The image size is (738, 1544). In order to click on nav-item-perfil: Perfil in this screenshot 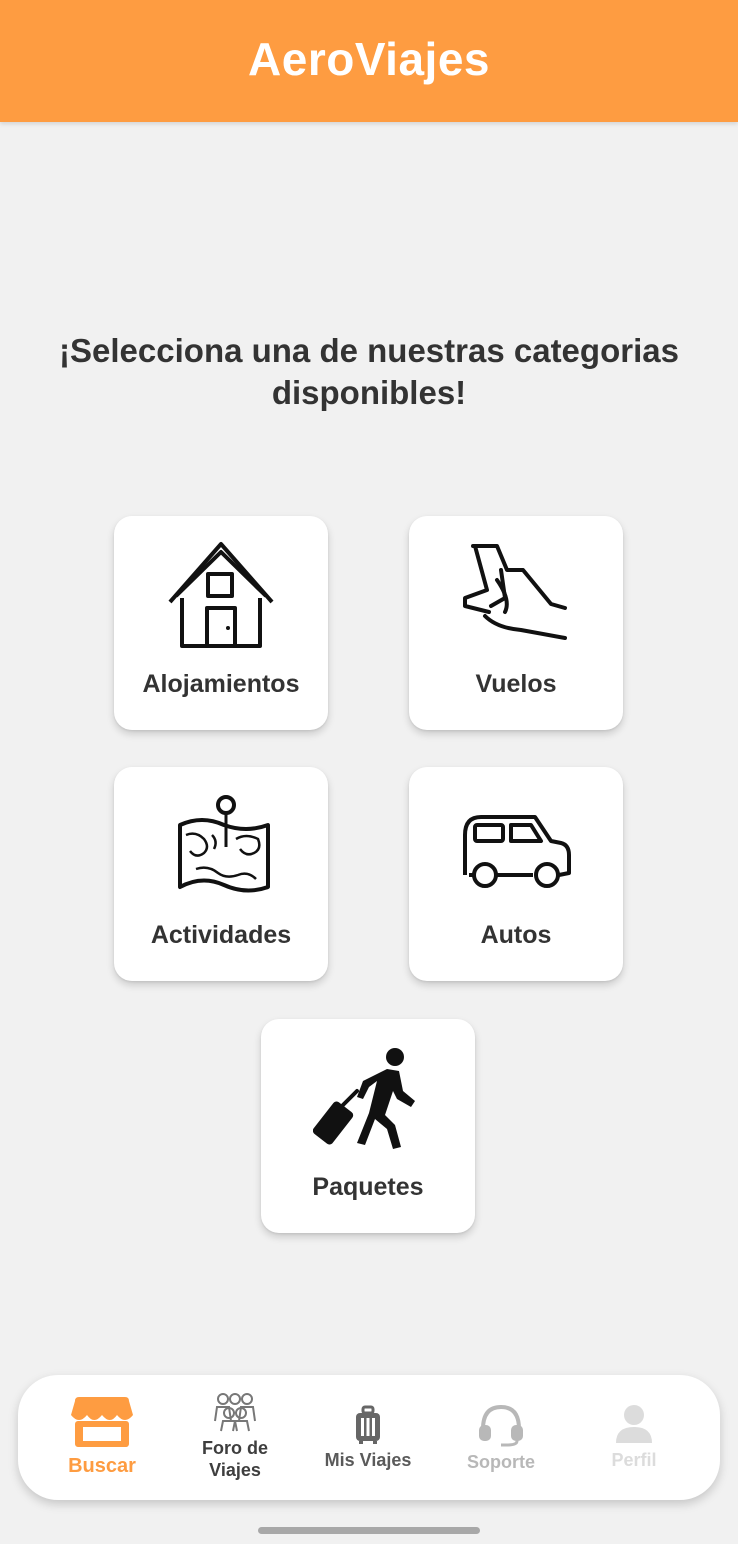, I will do `click(634, 1437)`.